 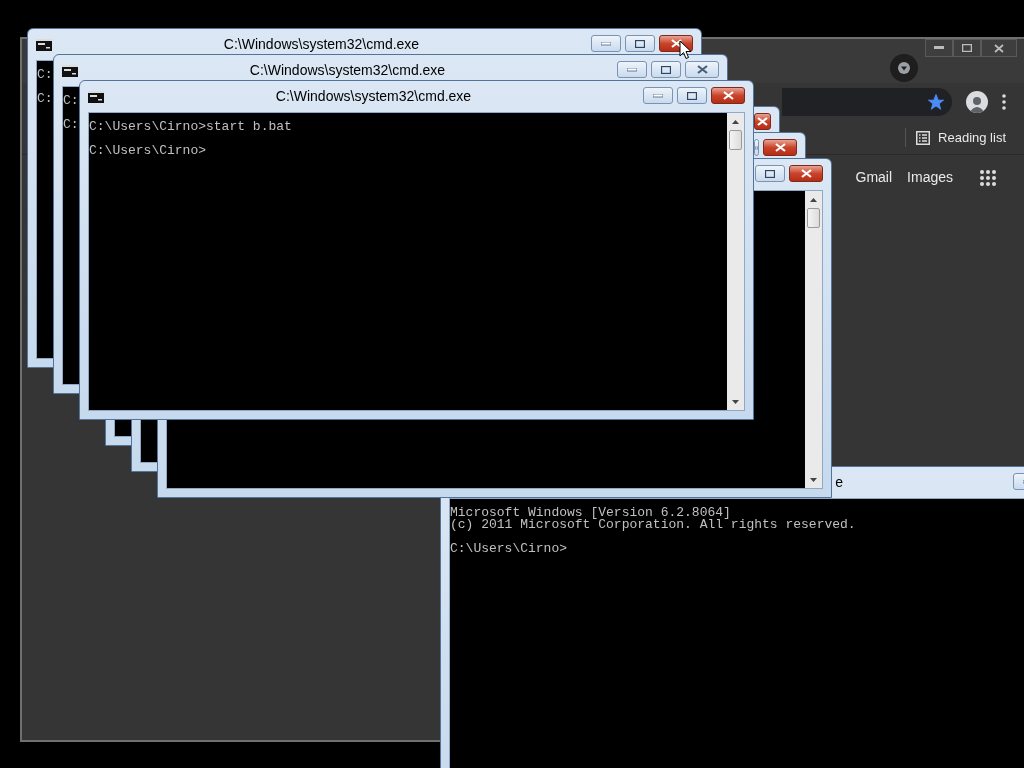 What do you see at coordinates (685, 50) in the screenshot?
I see `cursor-icon` at bounding box center [685, 50].